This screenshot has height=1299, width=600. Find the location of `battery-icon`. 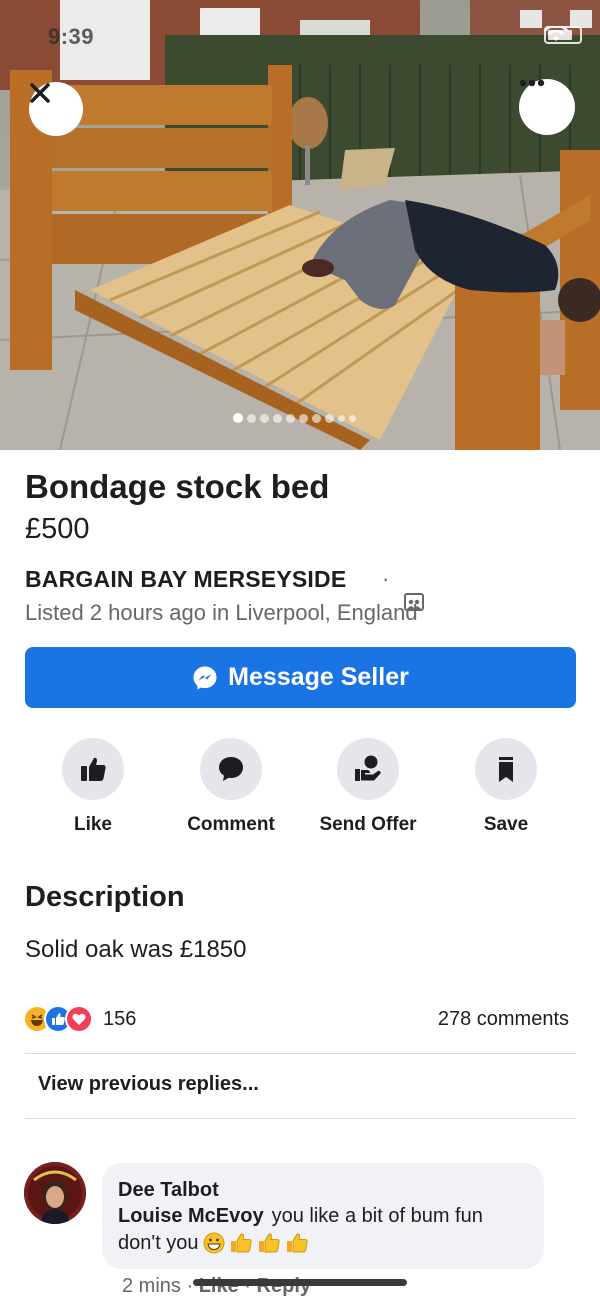

battery-icon is located at coordinates (563, 35).